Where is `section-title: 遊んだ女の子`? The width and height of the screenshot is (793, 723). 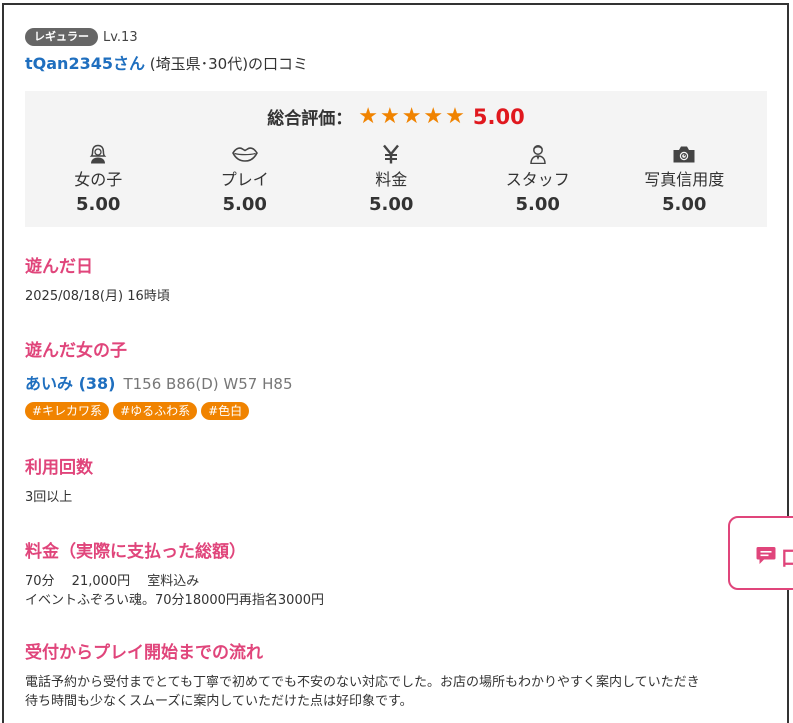
section-title: 遊んだ女の子 is located at coordinates (76, 351).